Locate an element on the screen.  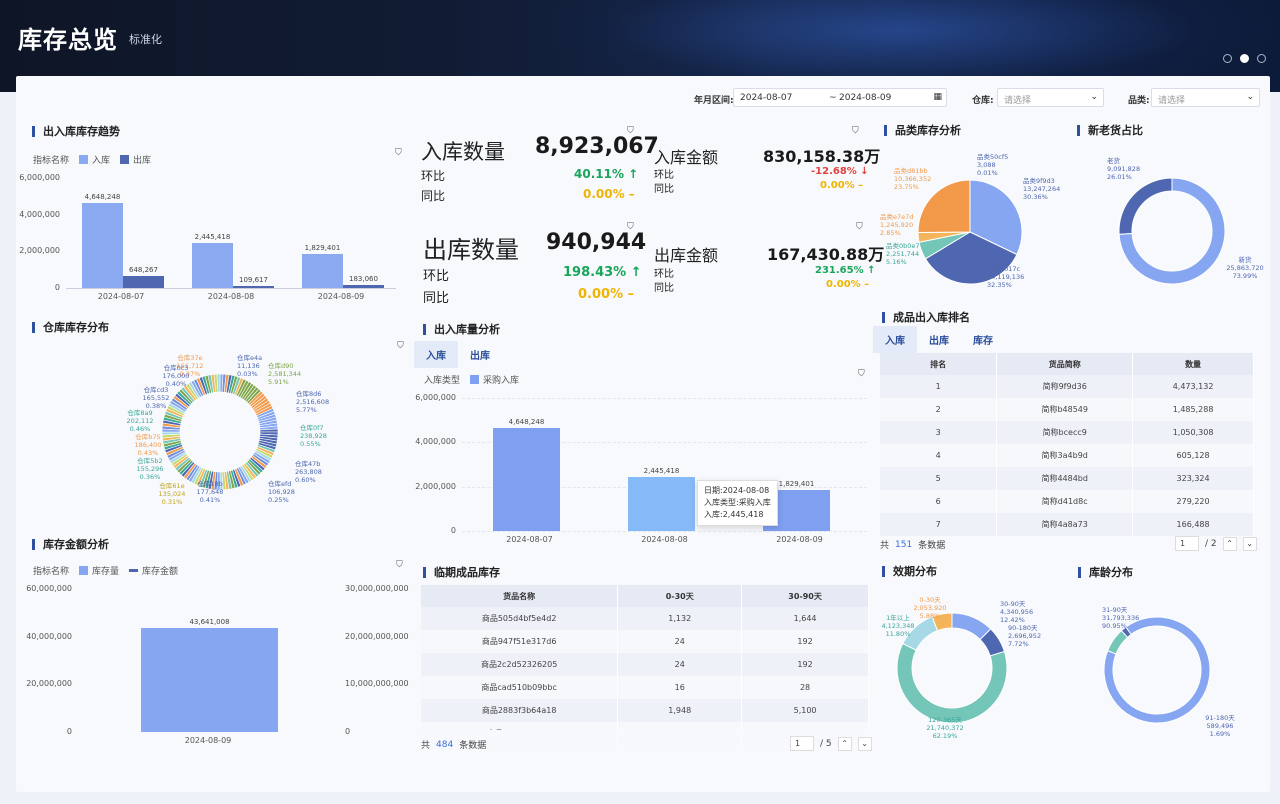
slice-老货 is located at coordinates (1145, 206).